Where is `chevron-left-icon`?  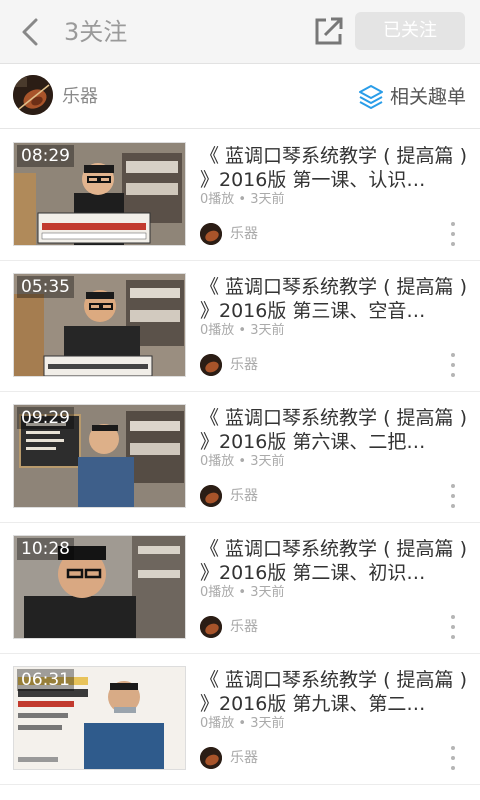
chevron-left-icon is located at coordinates (30, 32).